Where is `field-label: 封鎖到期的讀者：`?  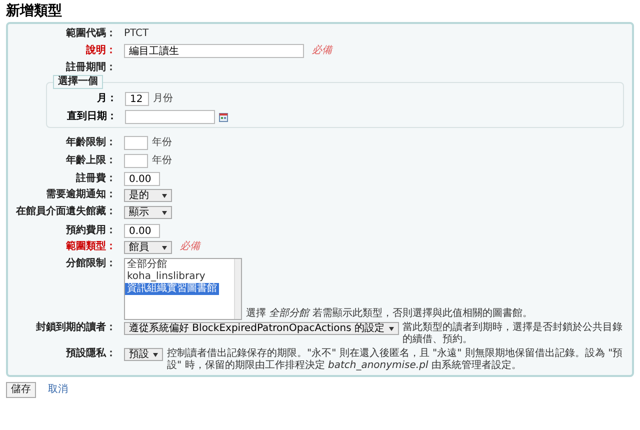 field-label: 封鎖到期的讀者： is located at coordinates (76, 327).